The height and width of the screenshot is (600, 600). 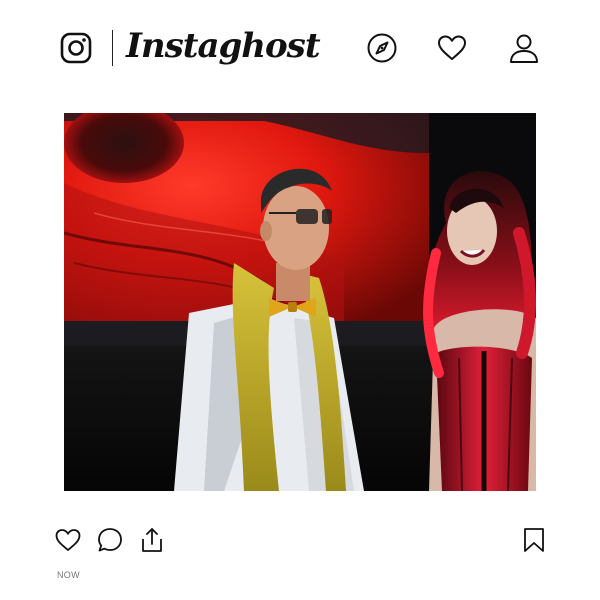 I want to click on speech-bubble-icon, so click(x=110, y=540).